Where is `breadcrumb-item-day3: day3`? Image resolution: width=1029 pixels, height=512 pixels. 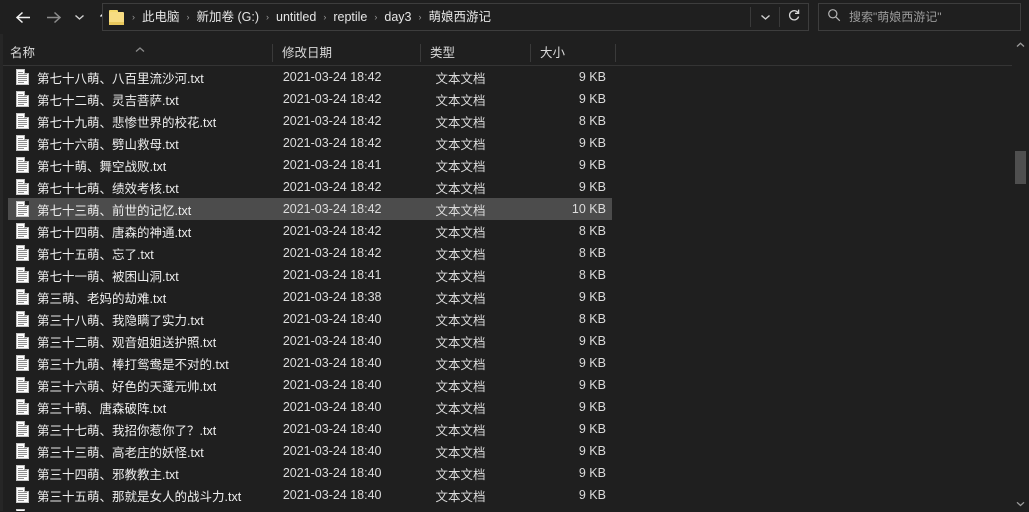
breadcrumb-item-day3: day3 is located at coordinates (397, 17).